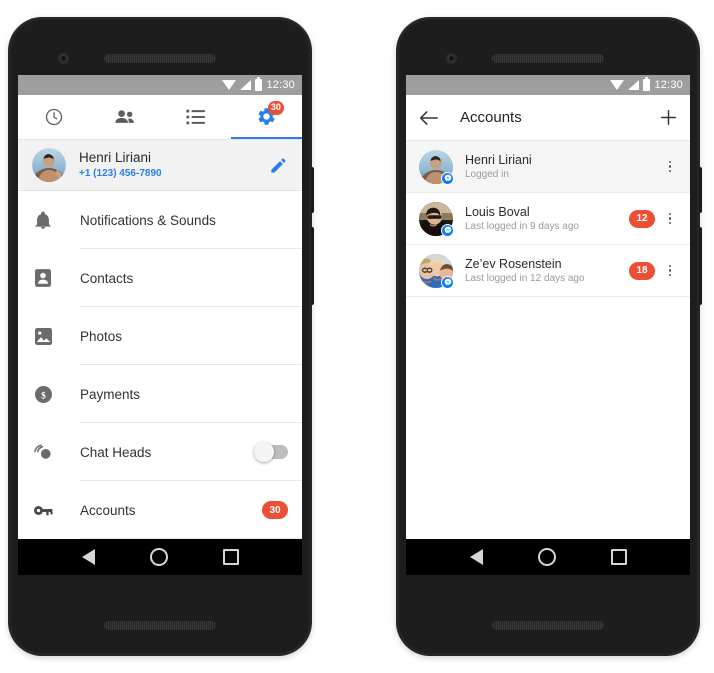 The image size is (714, 673). Describe the element at coordinates (174, 165) in the screenshot. I see `profile-text-block: Henri Liriani +1 (123) 456-7890` at that location.